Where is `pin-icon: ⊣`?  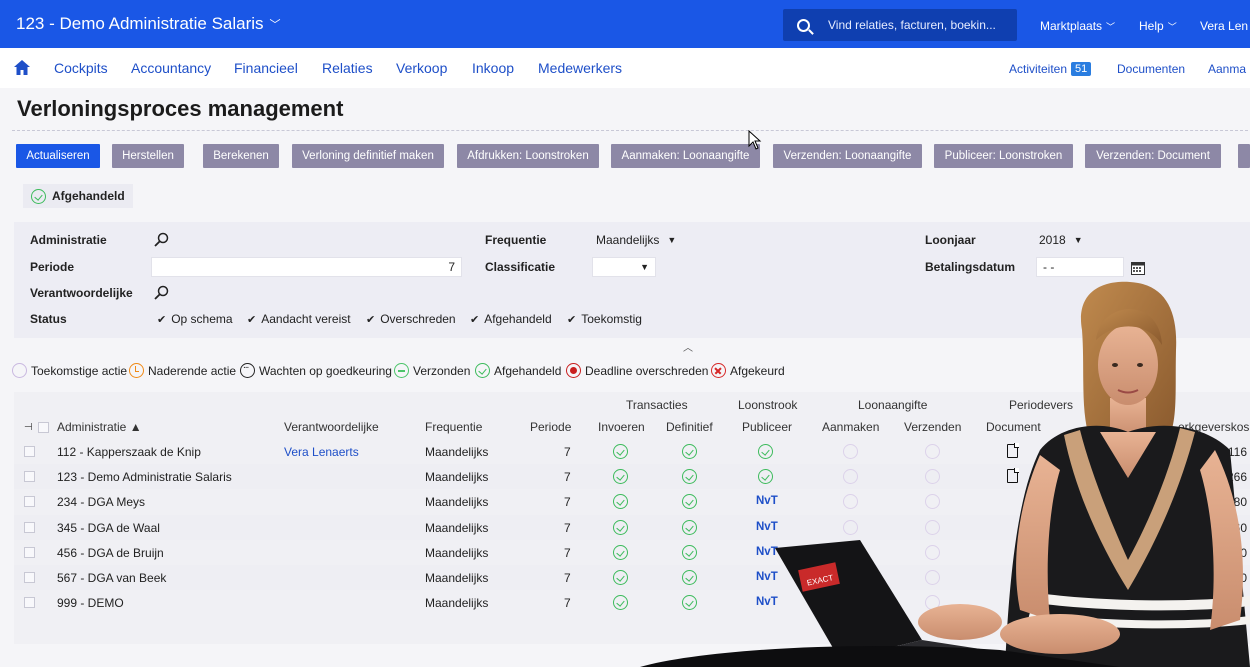 pin-icon: ⊣ is located at coordinates (28, 427).